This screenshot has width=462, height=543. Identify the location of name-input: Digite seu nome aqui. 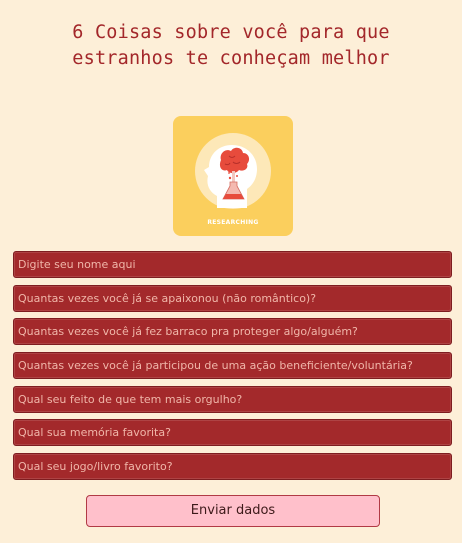
(232, 264).